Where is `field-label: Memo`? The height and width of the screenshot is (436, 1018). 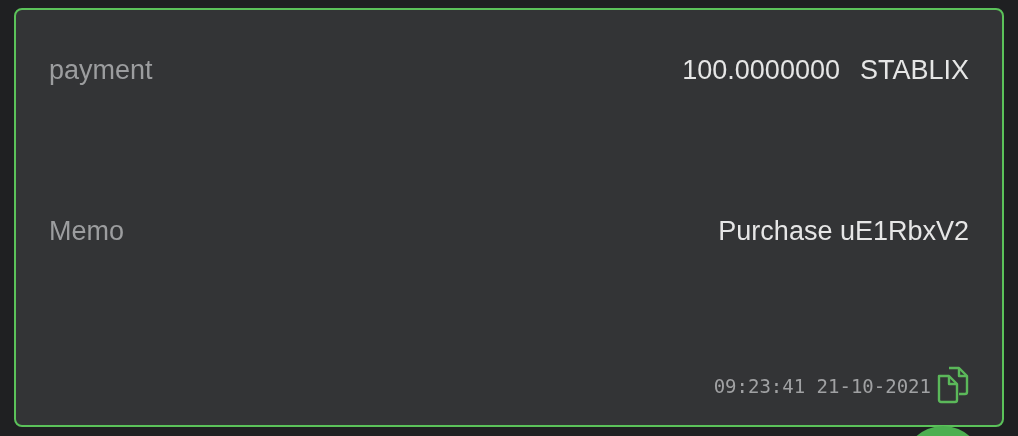
field-label: Memo is located at coordinates (86, 231).